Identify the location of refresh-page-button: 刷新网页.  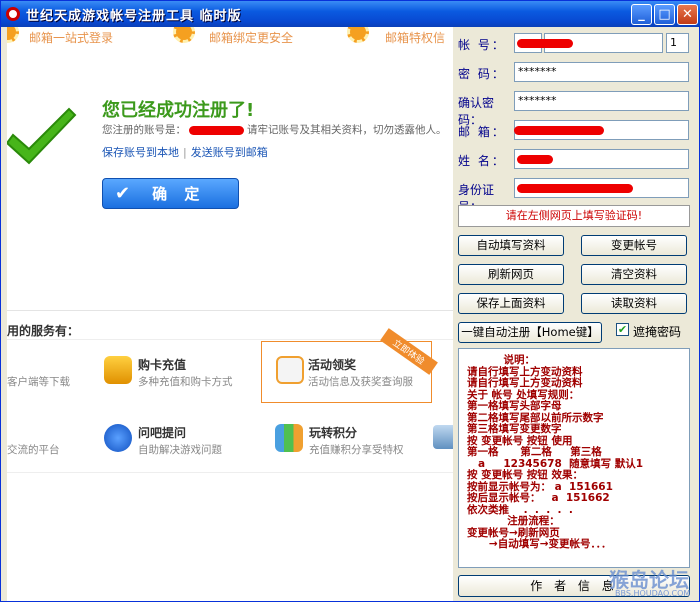
(511, 274).